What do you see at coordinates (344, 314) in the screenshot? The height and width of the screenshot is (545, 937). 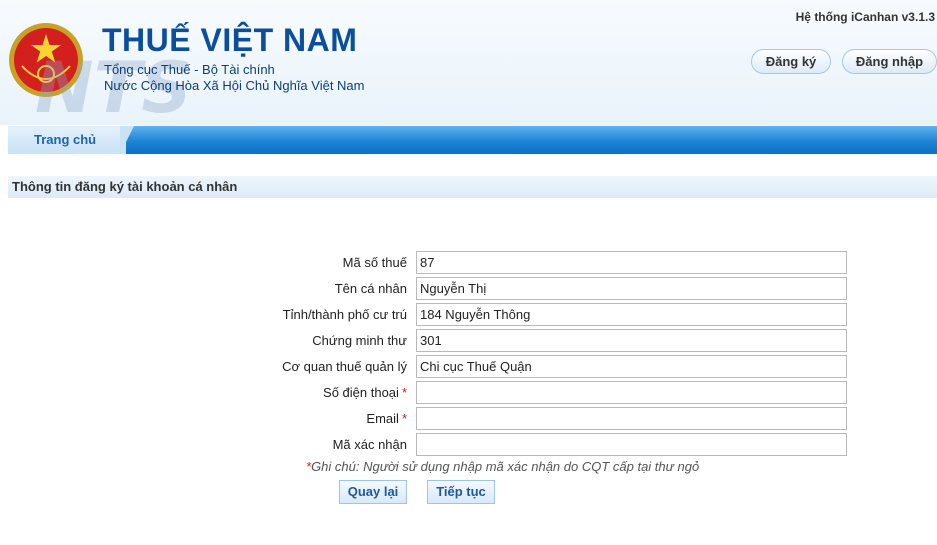 I see `province-label: Tỉnh/thành phố cư trú` at bounding box center [344, 314].